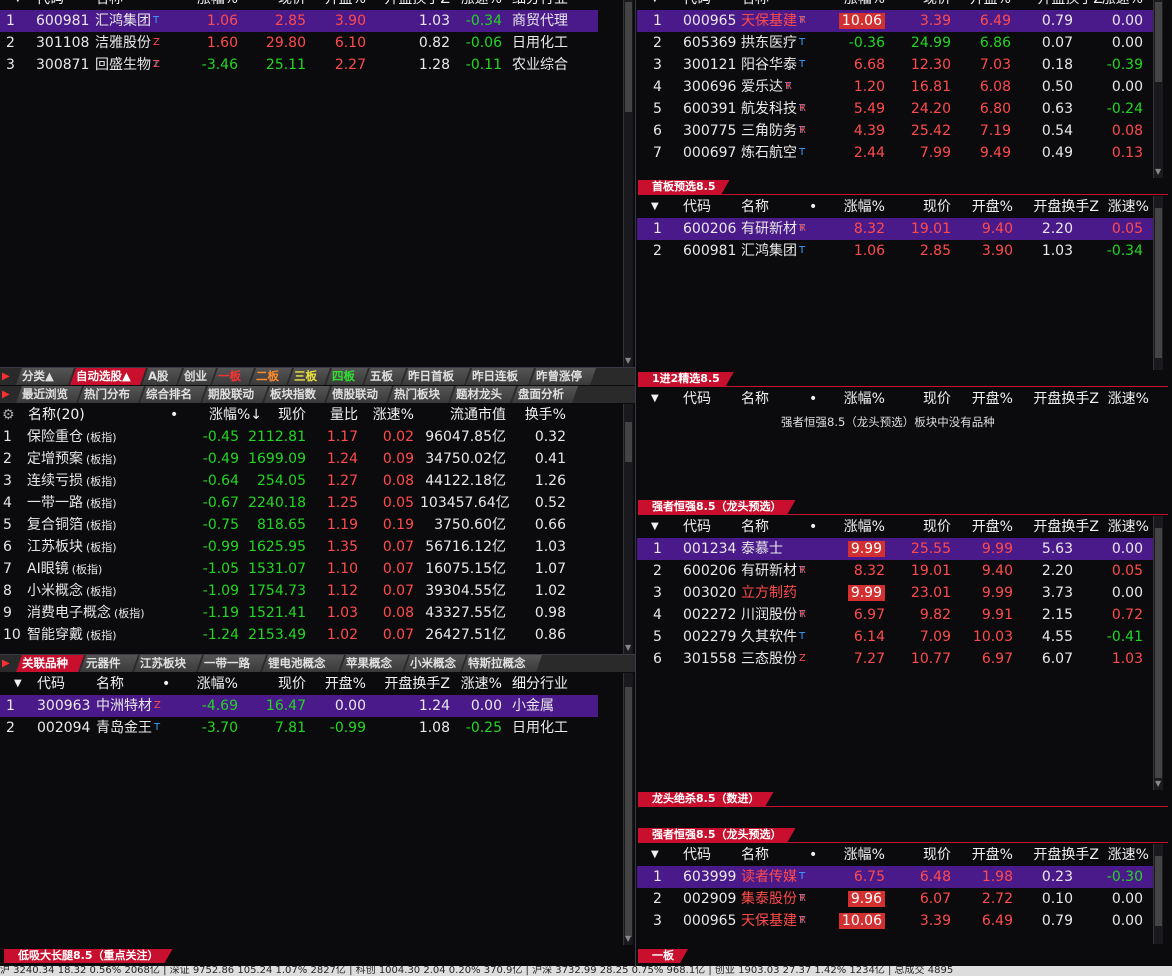  Describe the element at coordinates (895, 877) in the screenshot. I see `table-row: 1 603999 读者传媒 T 6.75 6.48 1.98 0.23 -0.30` at that location.